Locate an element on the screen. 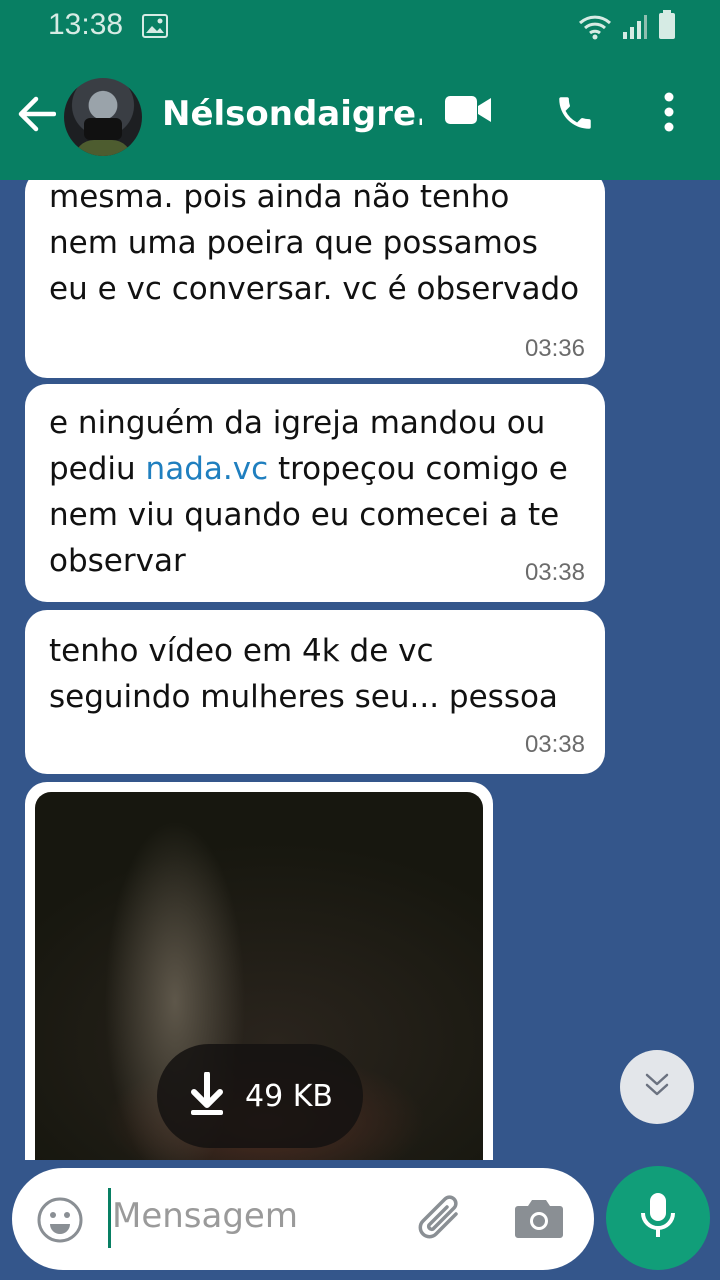  video-call-icon is located at coordinates (468, 112).